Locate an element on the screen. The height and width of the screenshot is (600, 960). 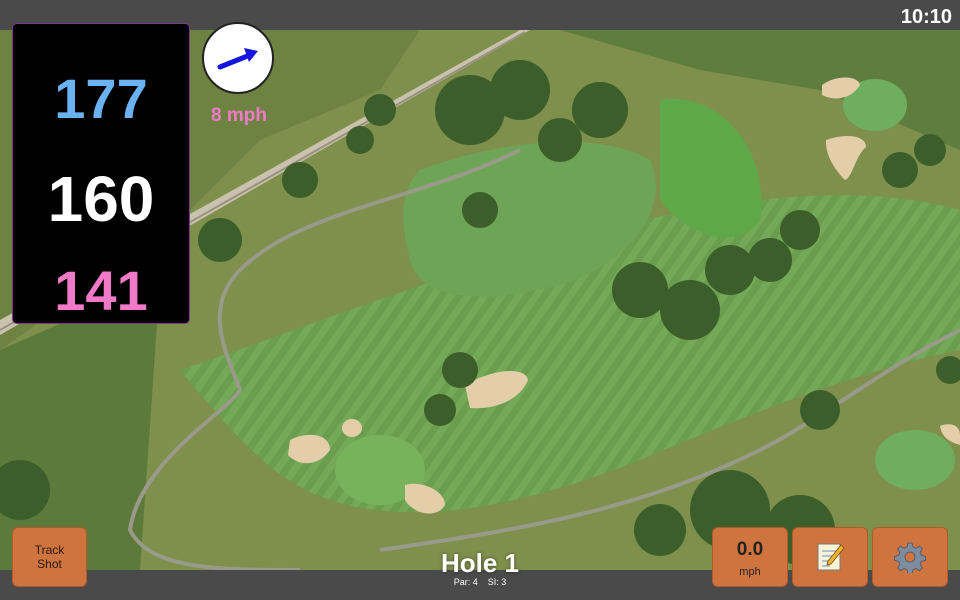
hole-info: Par: 4 SI: 3 is located at coordinates (480, 582).